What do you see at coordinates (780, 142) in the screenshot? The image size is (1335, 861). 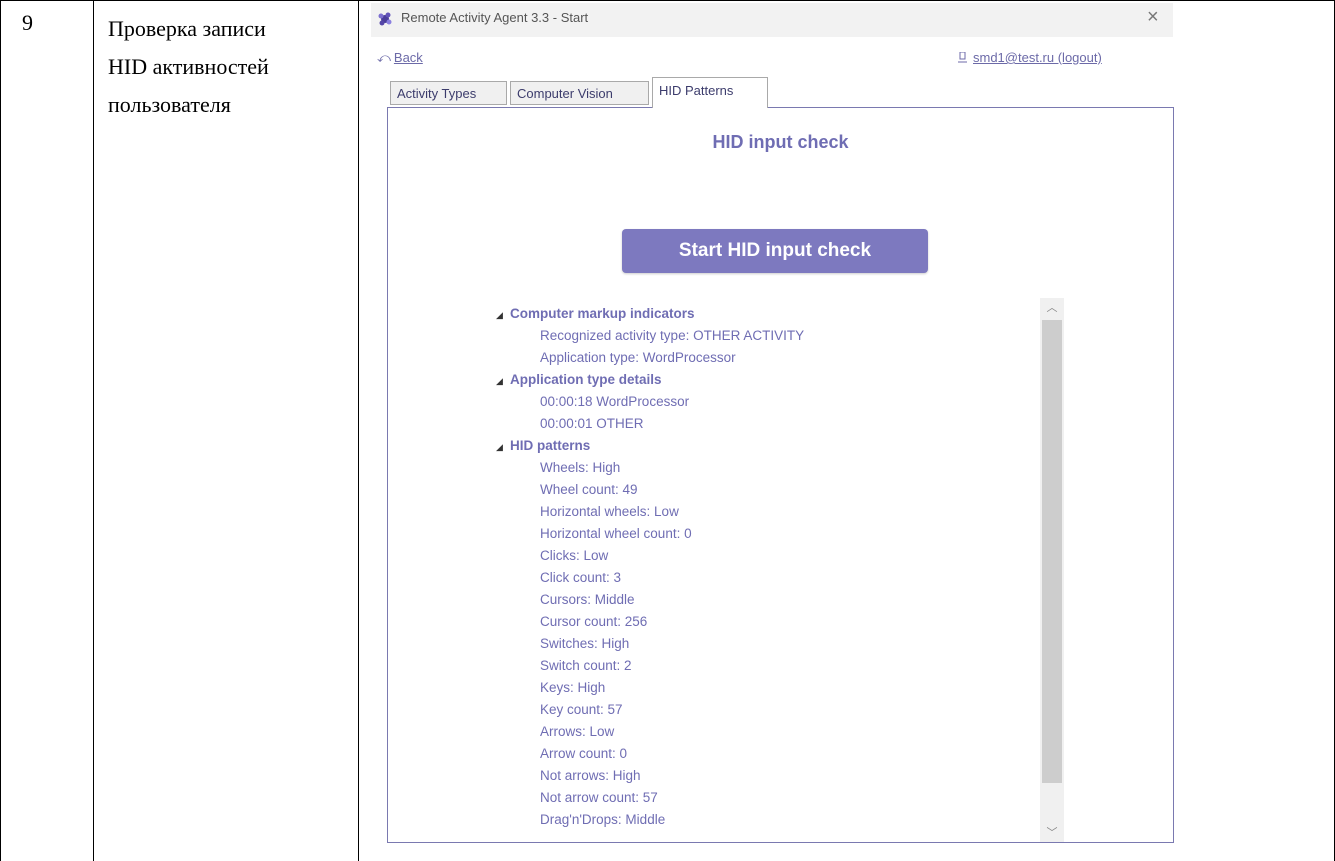 I see `panel-heading: HID input check` at bounding box center [780, 142].